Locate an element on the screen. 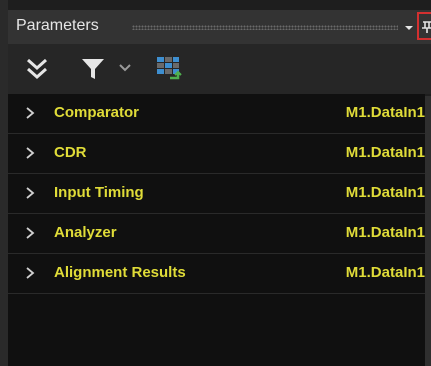 This screenshot has width=431, height=366. grid-icon is located at coordinates (168, 68).